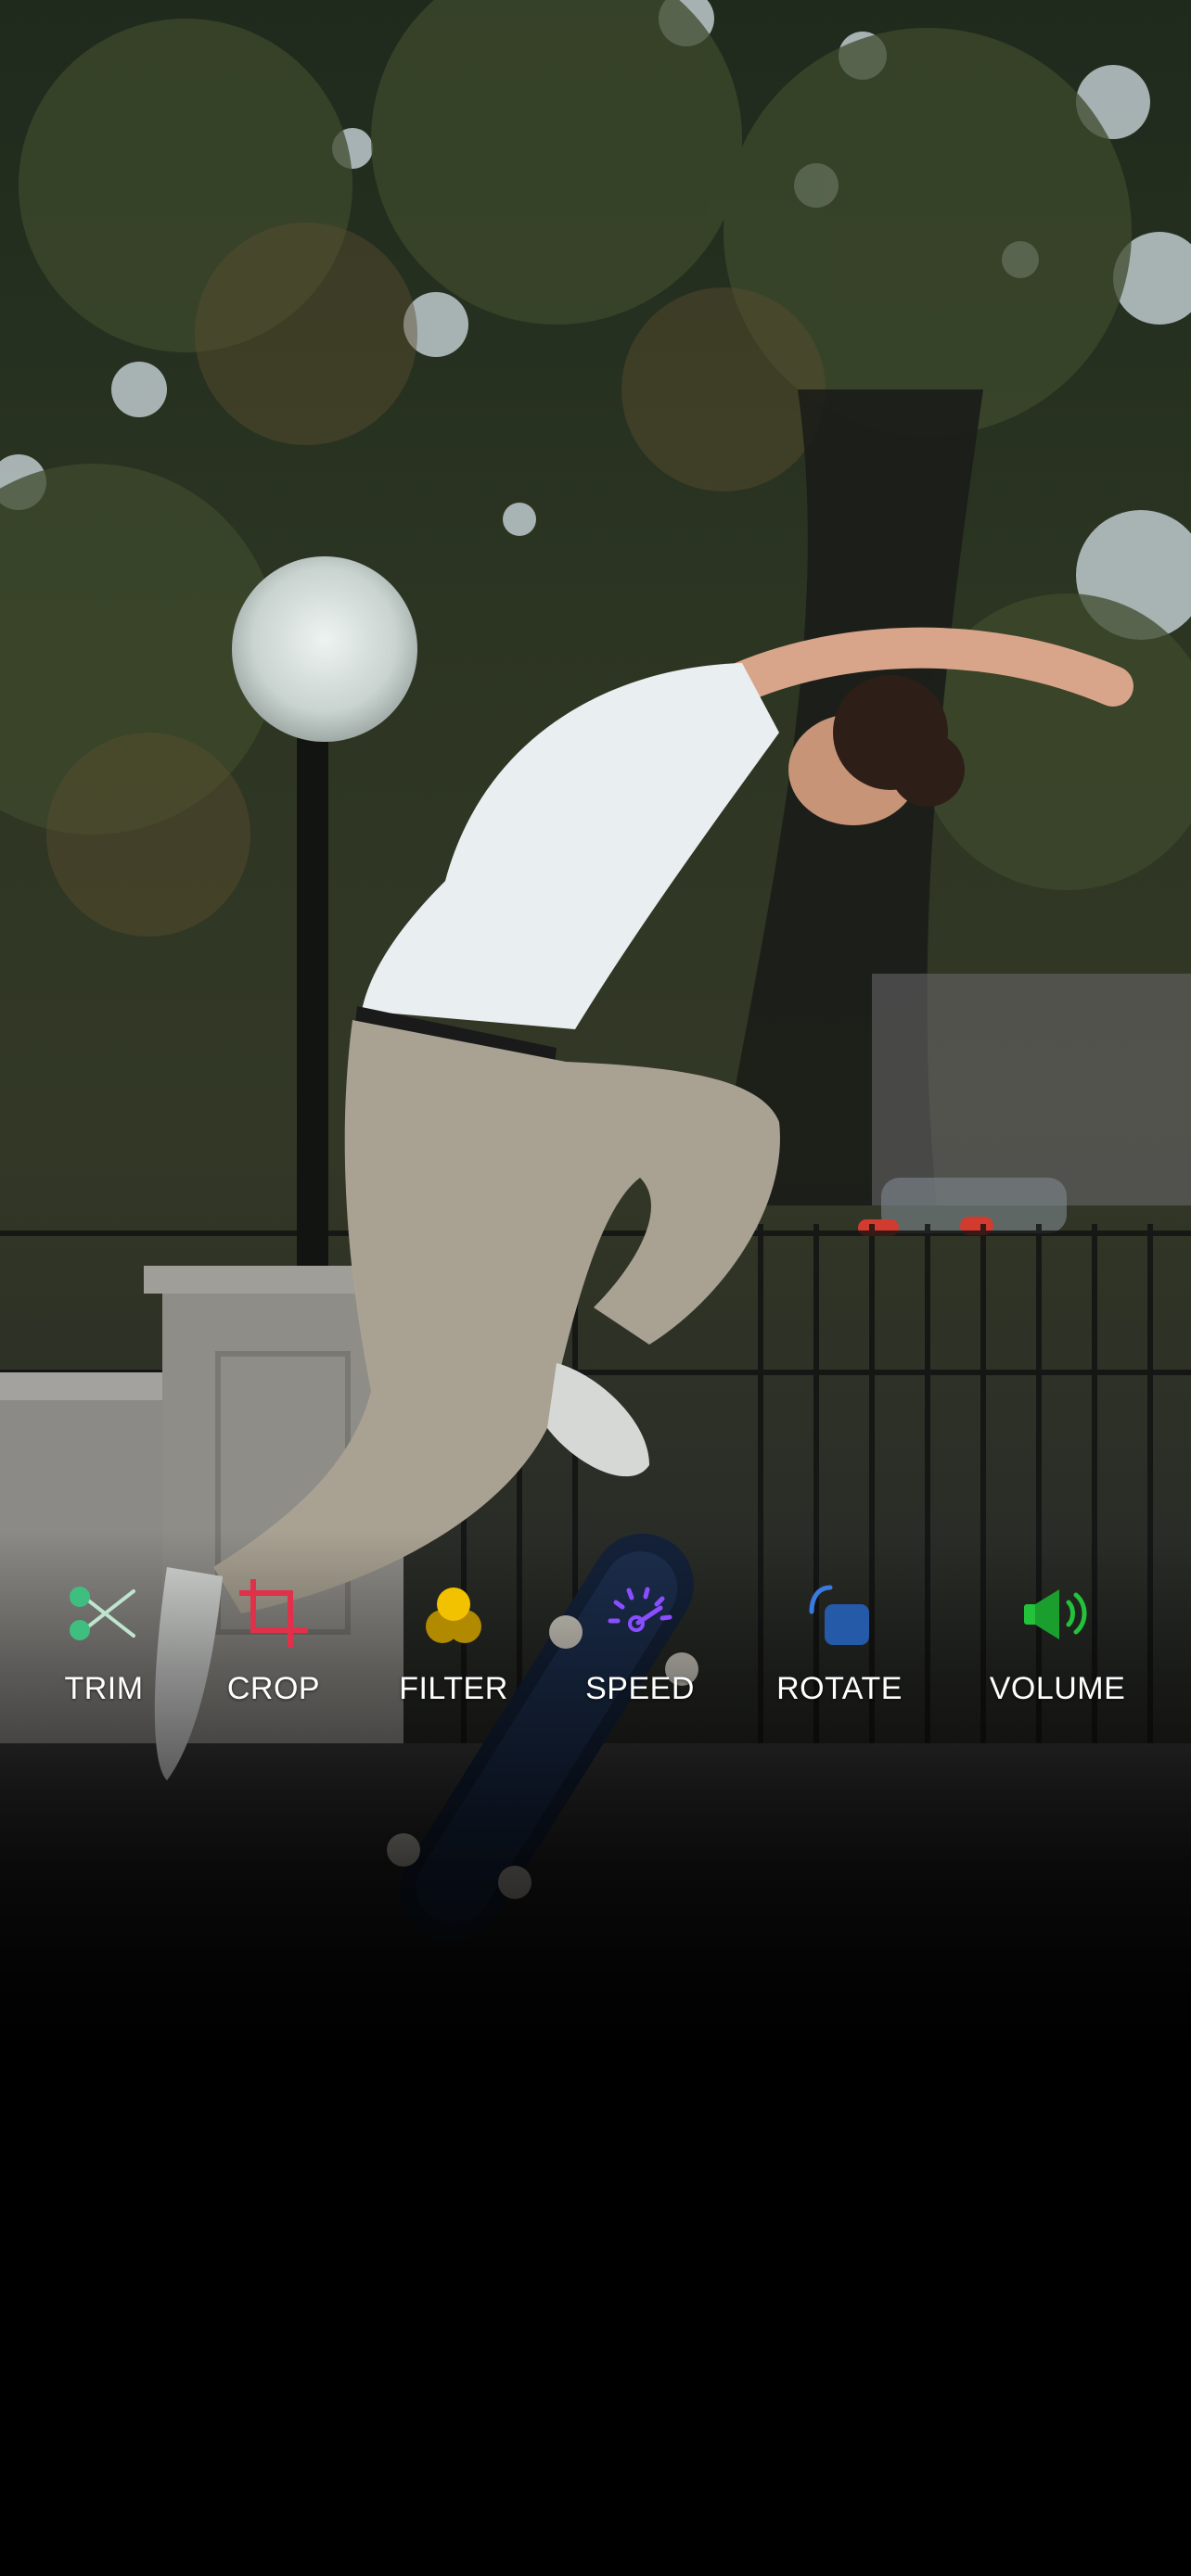 The width and height of the screenshot is (1191, 2576). What do you see at coordinates (640, 1613) in the screenshot?
I see `speedometer-icon` at bounding box center [640, 1613].